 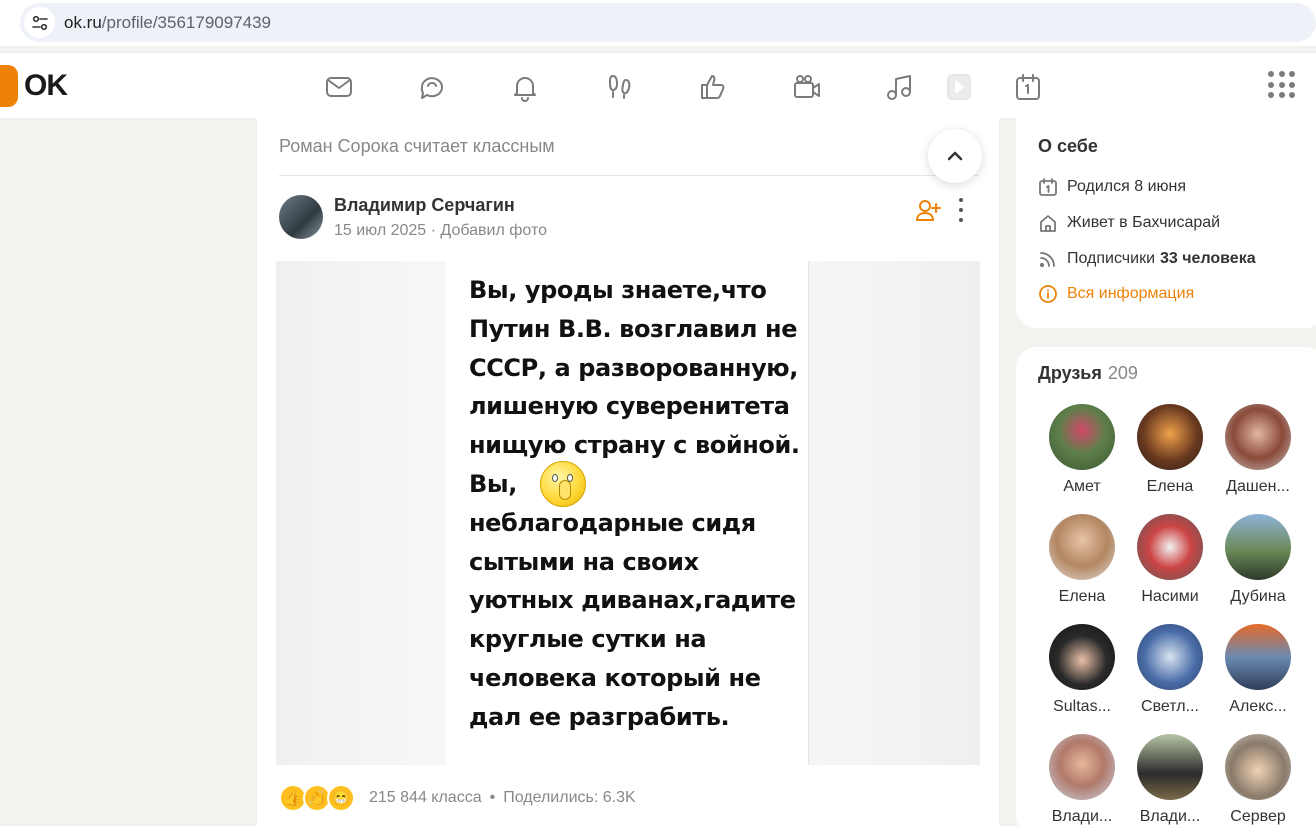 I want to click on ok-logo: OK, so click(x=34, y=86).